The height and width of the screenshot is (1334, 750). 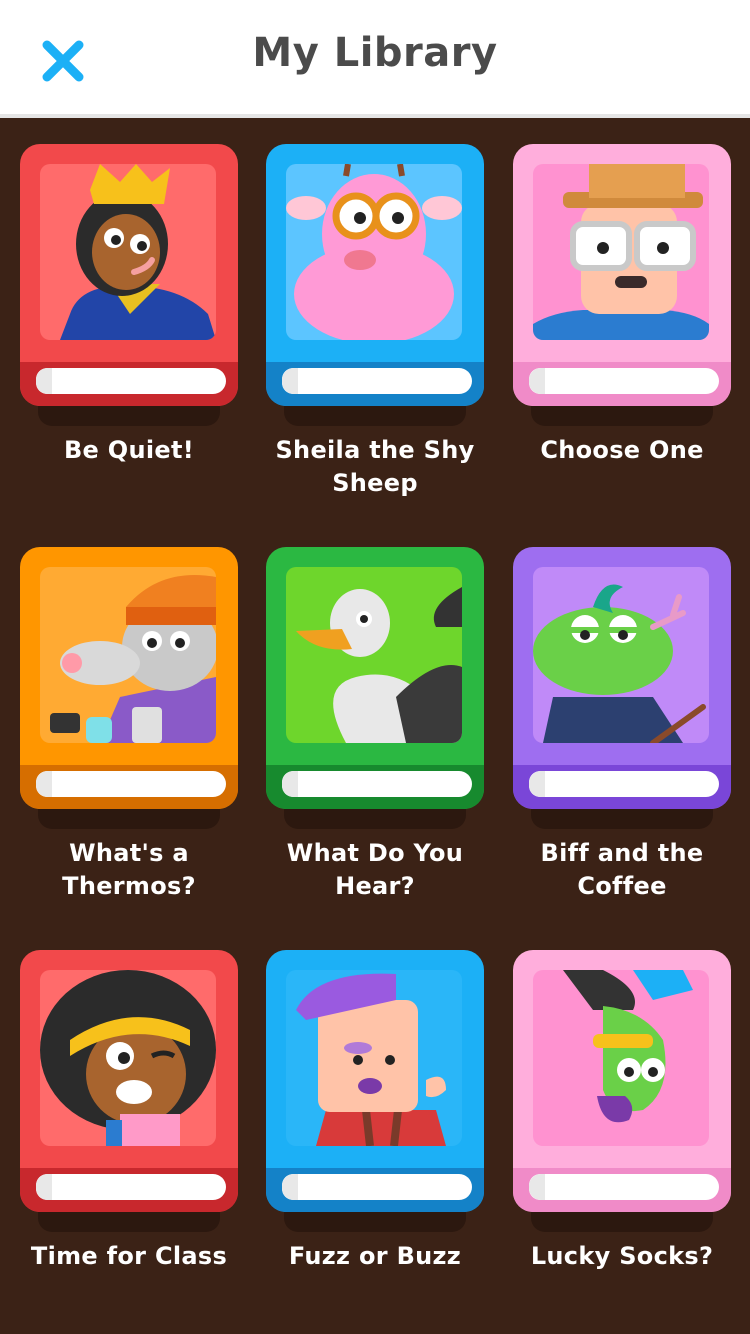 What do you see at coordinates (375, 466) in the screenshot?
I see `book-title: Sheila the Shy Sheep` at bounding box center [375, 466].